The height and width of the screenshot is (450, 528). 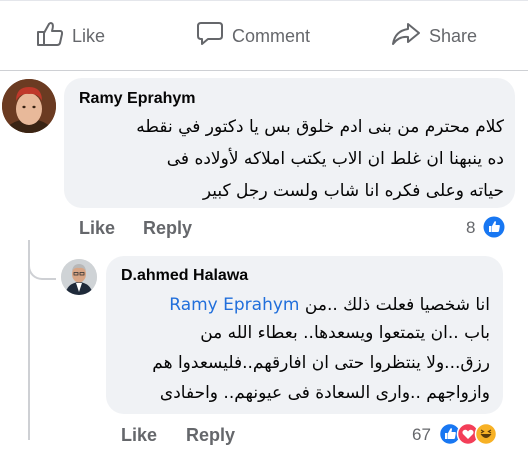 I want to click on reaction-count: 8, so click(x=470, y=228).